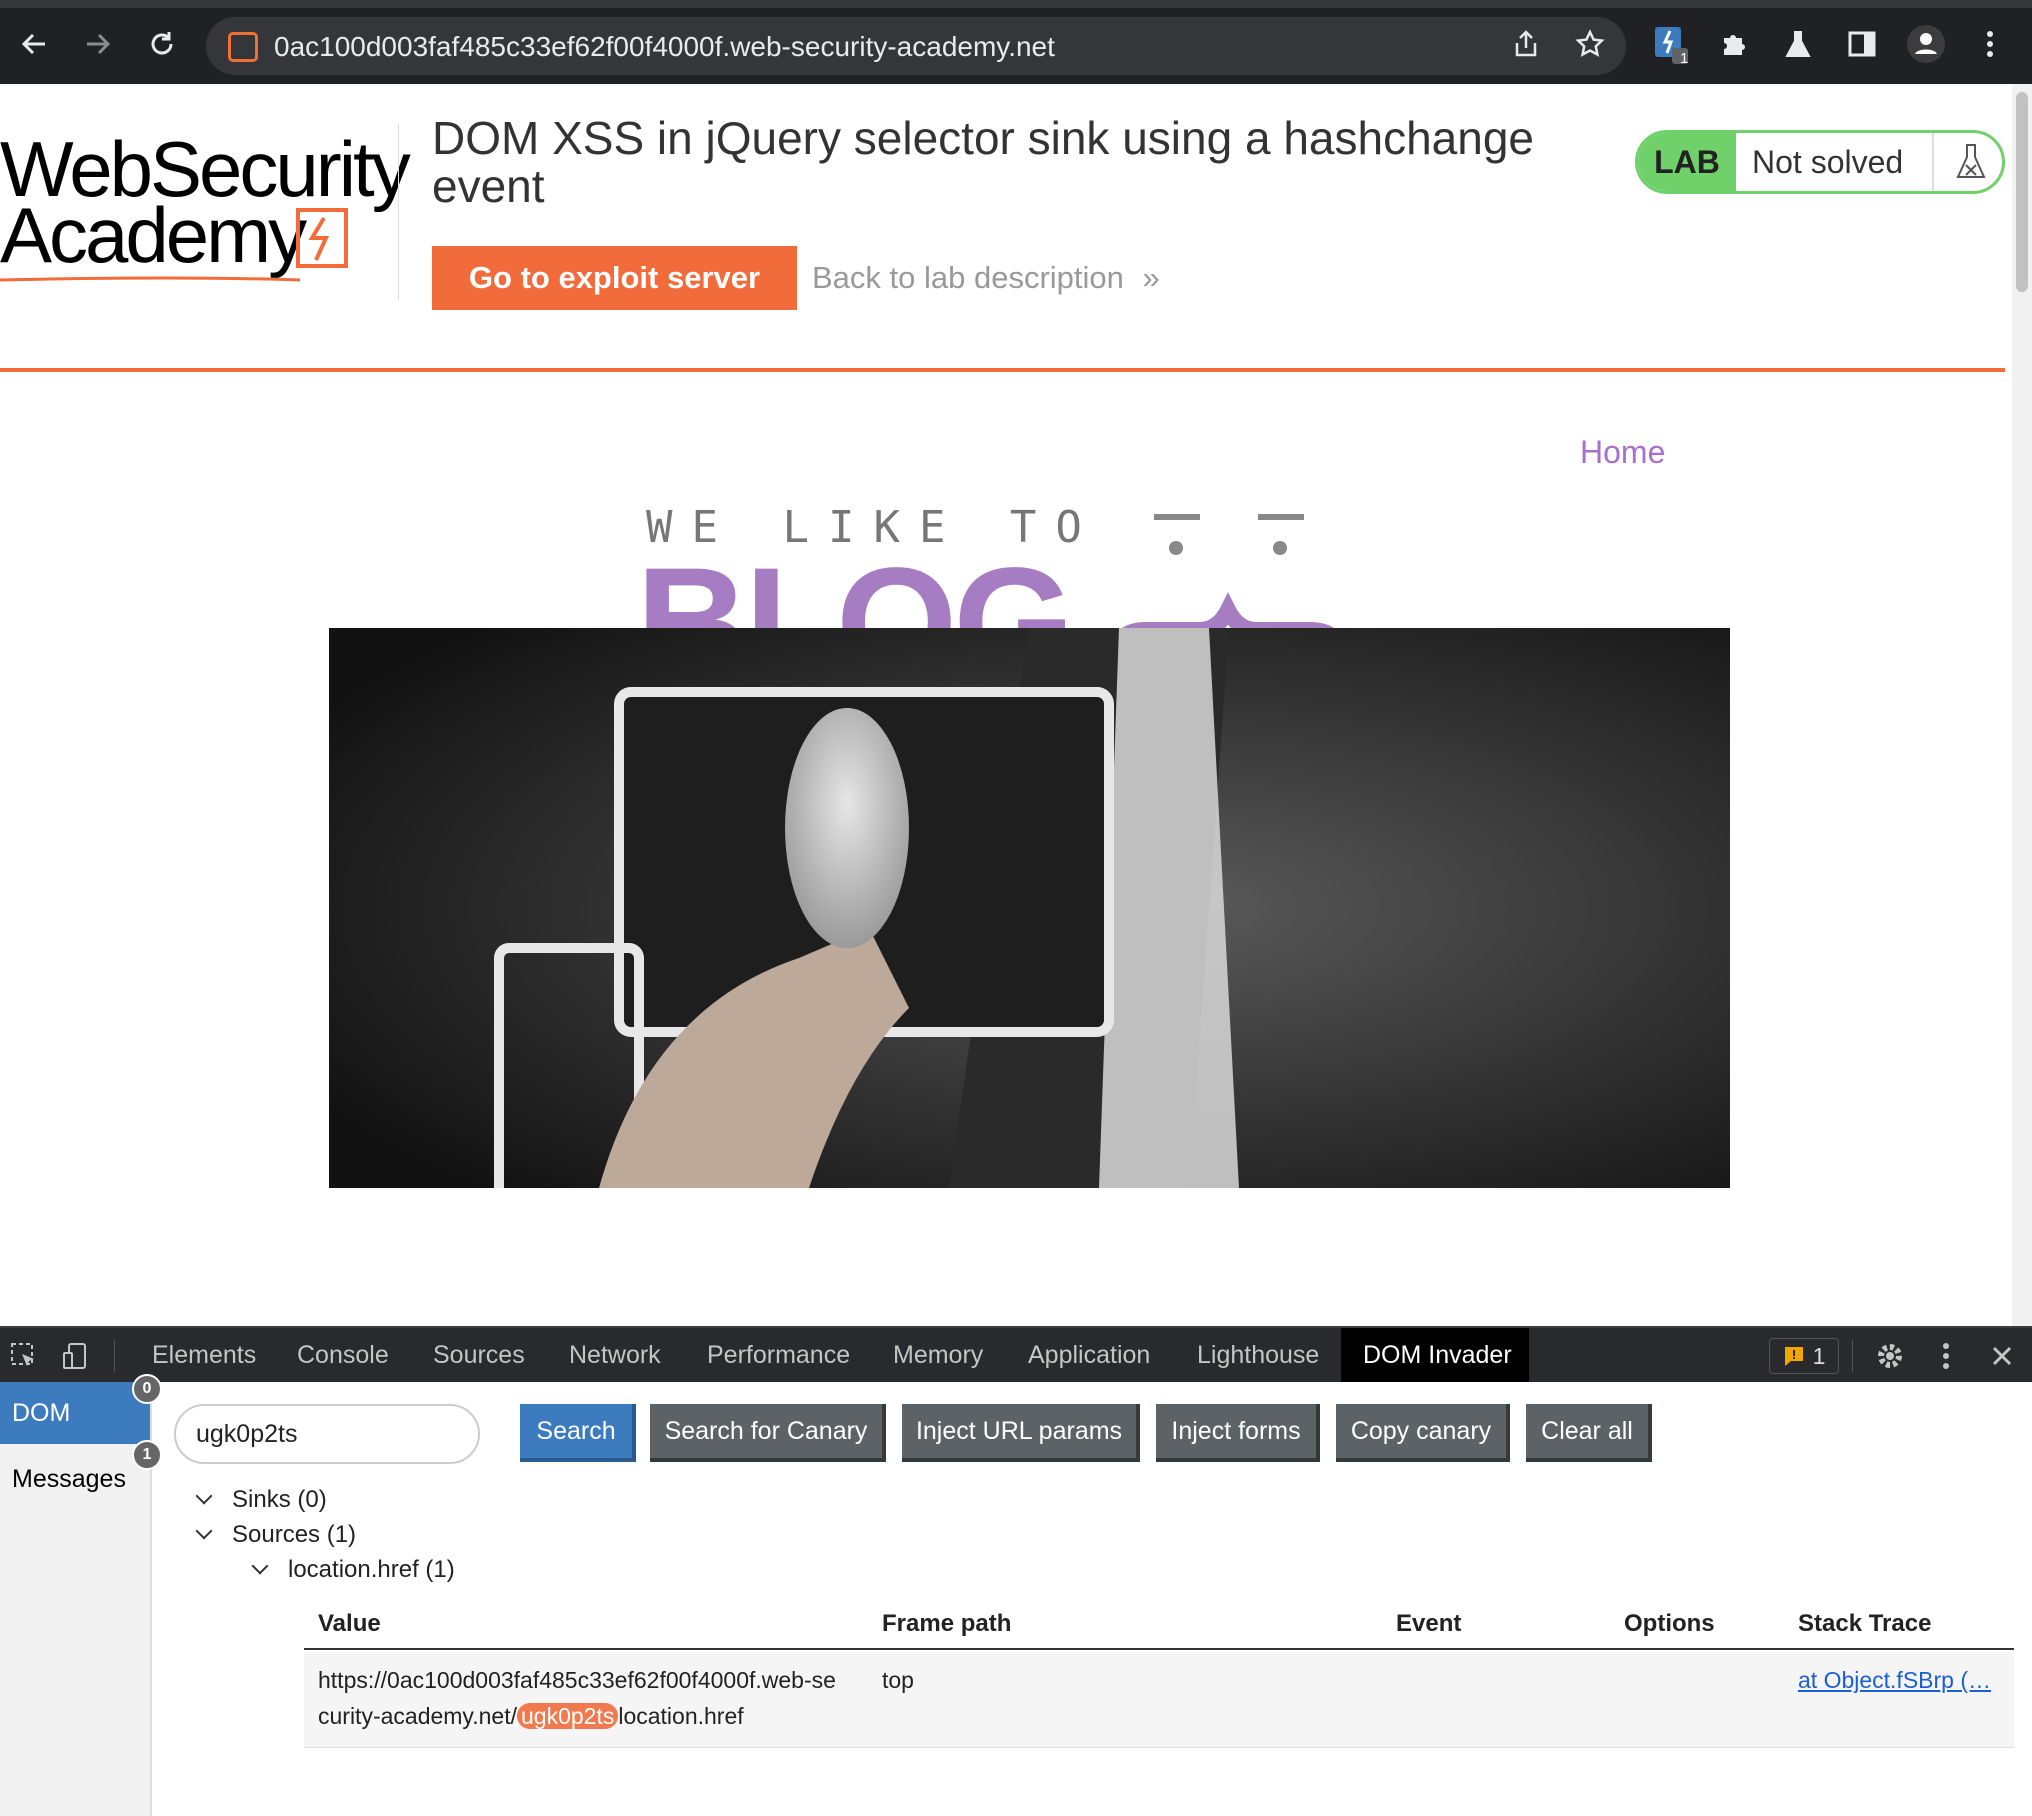 Image resolution: width=2032 pixels, height=1816 pixels. Describe the element at coordinates (1890, 1356) in the screenshot. I see `settings-gear-icon` at that location.